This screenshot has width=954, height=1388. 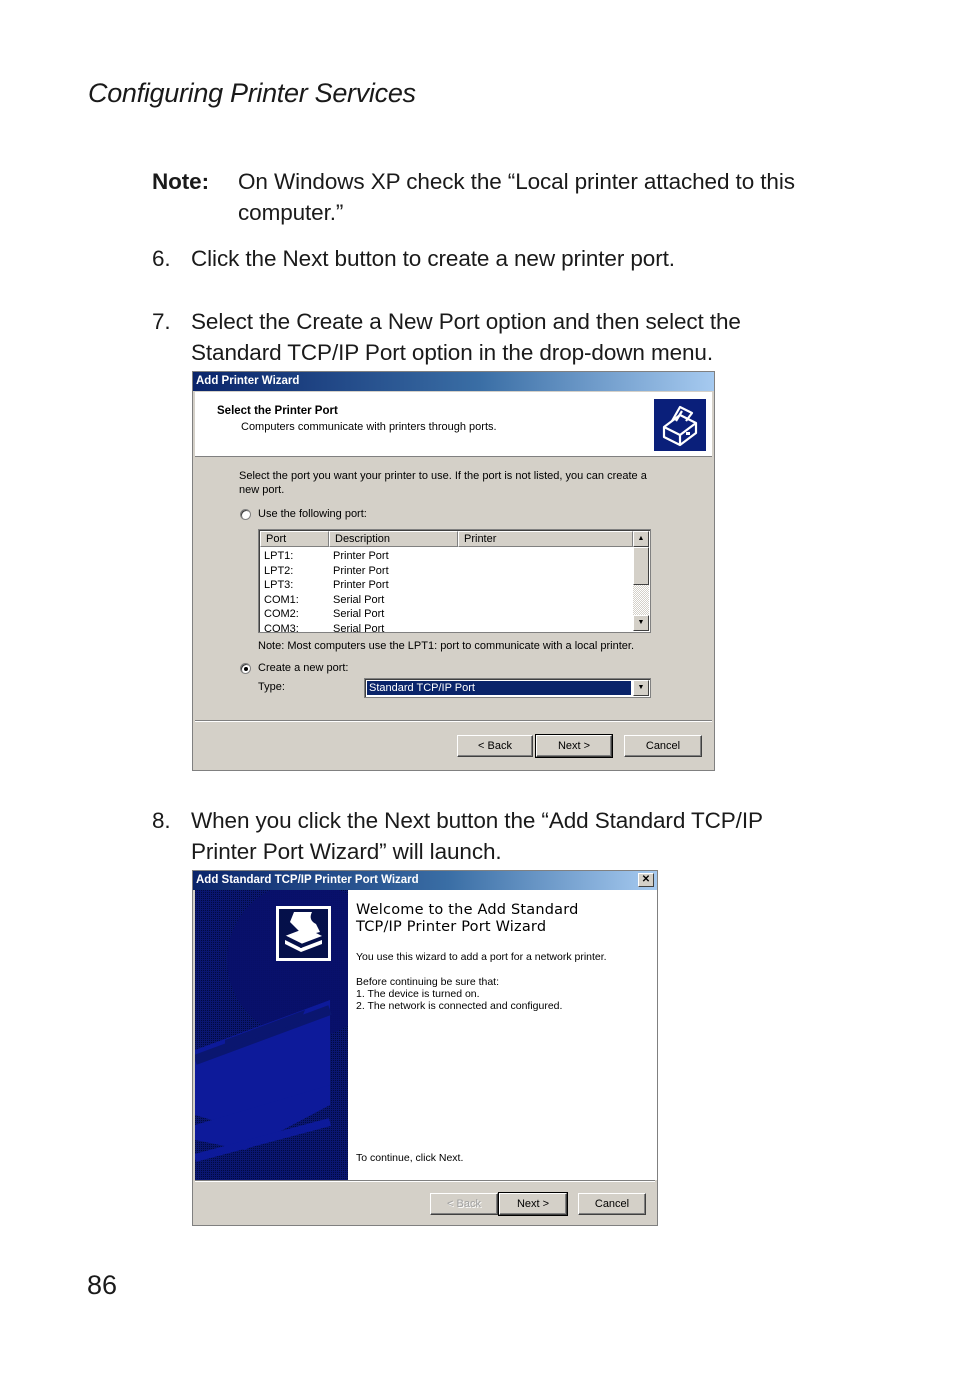 What do you see at coordinates (641, 688) in the screenshot?
I see `chevron-down-icon: ▼` at bounding box center [641, 688].